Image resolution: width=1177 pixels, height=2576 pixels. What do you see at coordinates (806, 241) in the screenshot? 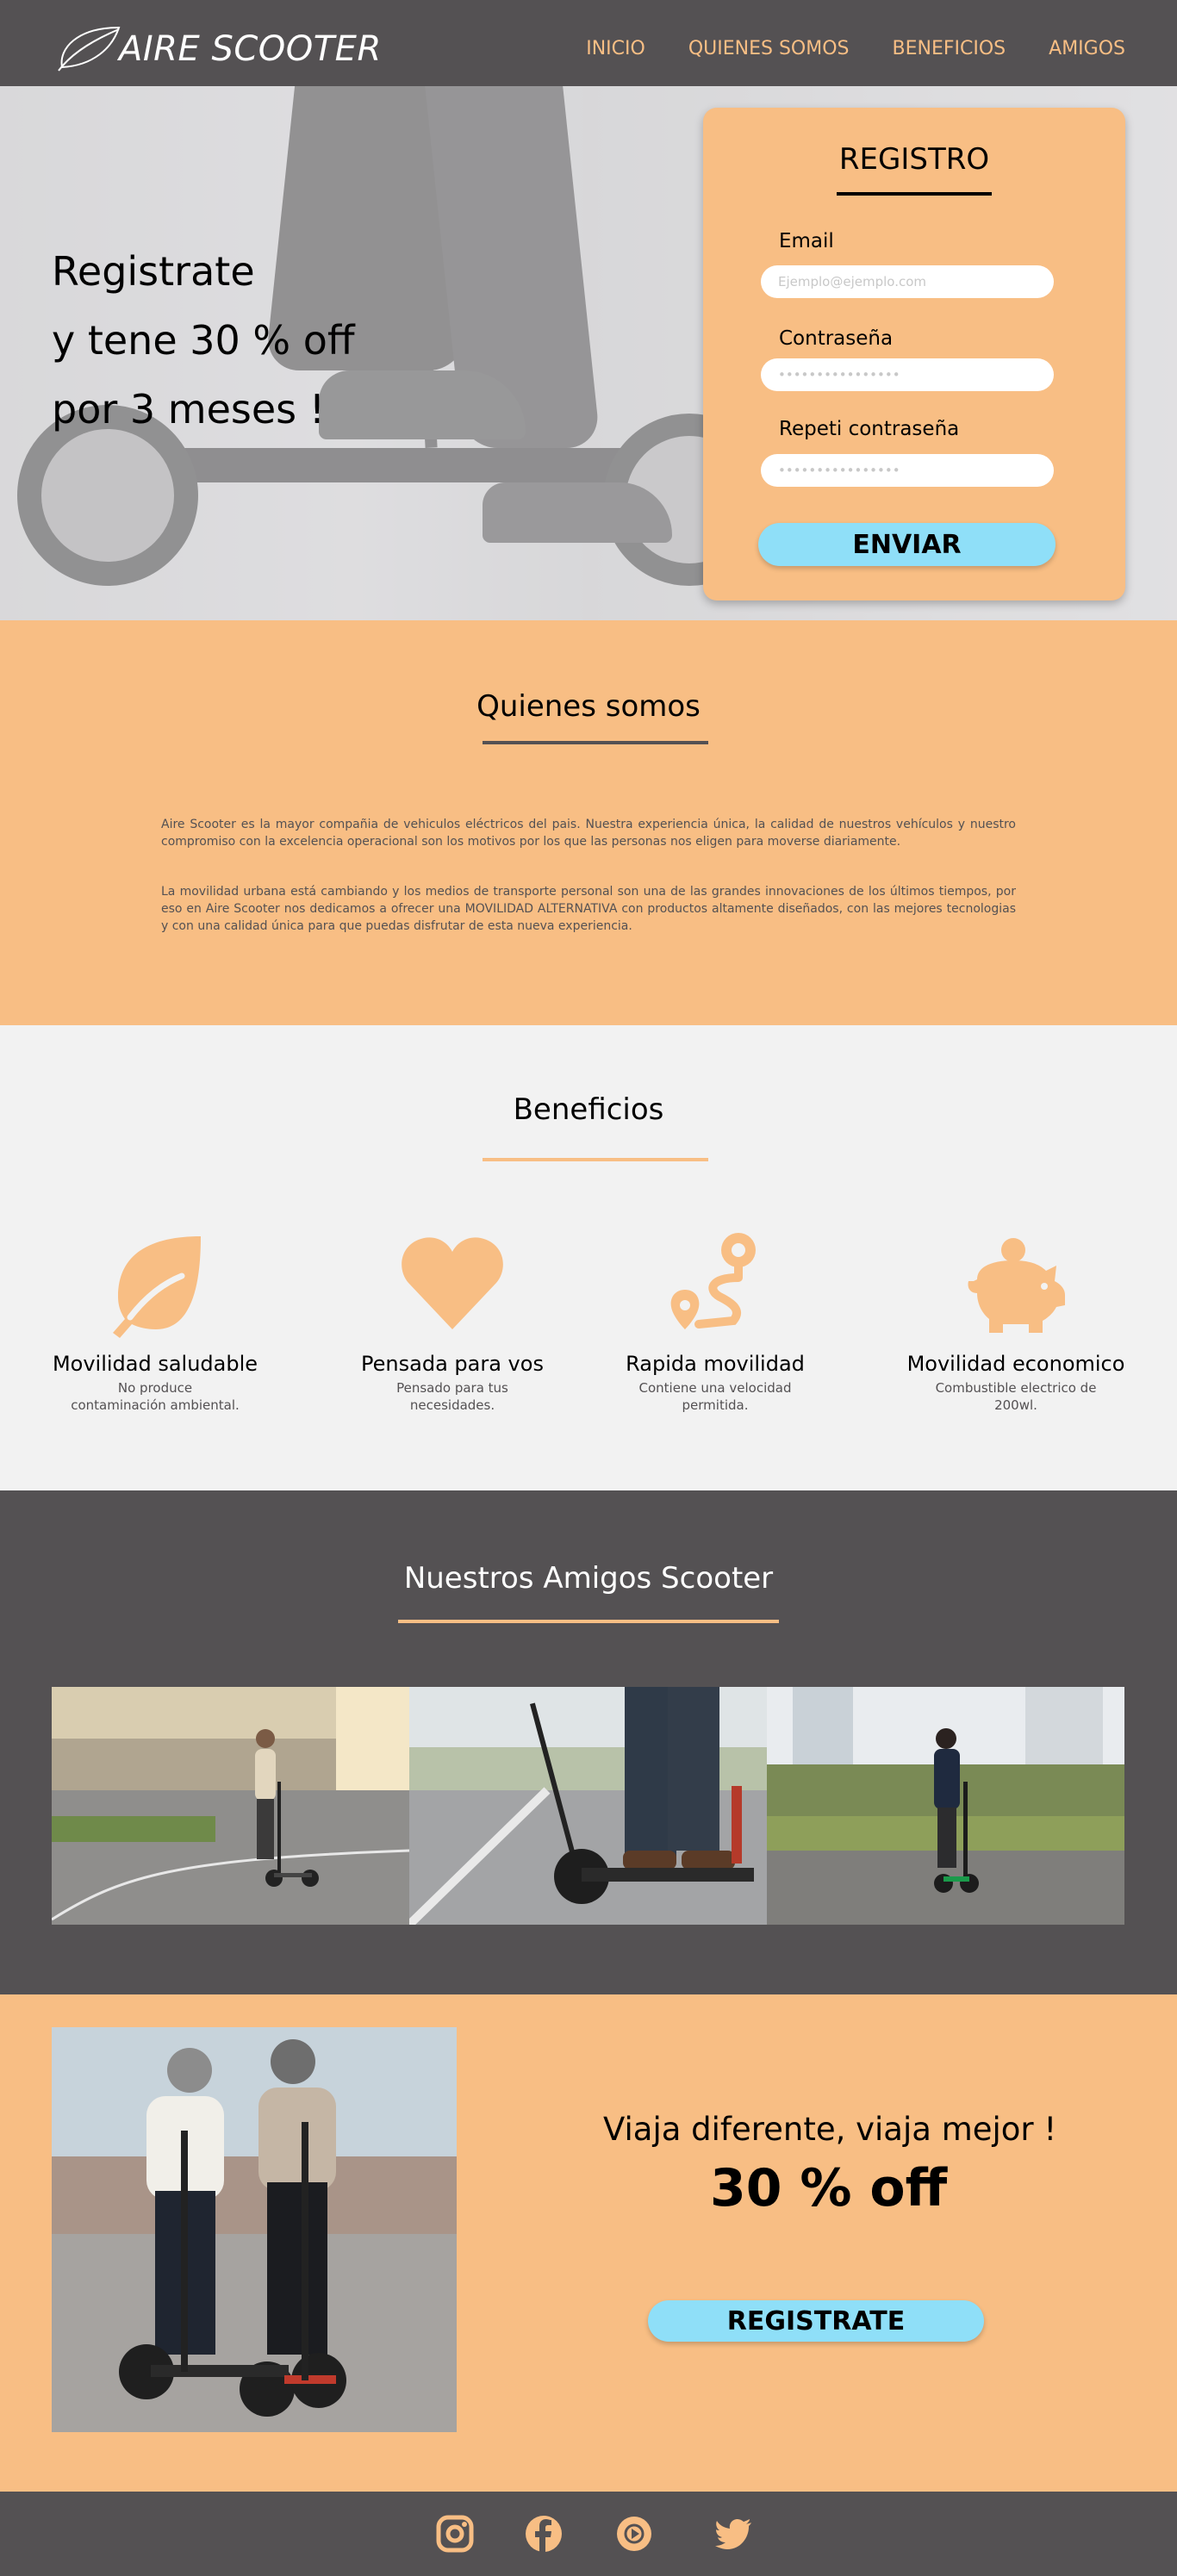
I see `email-label: Email` at bounding box center [806, 241].